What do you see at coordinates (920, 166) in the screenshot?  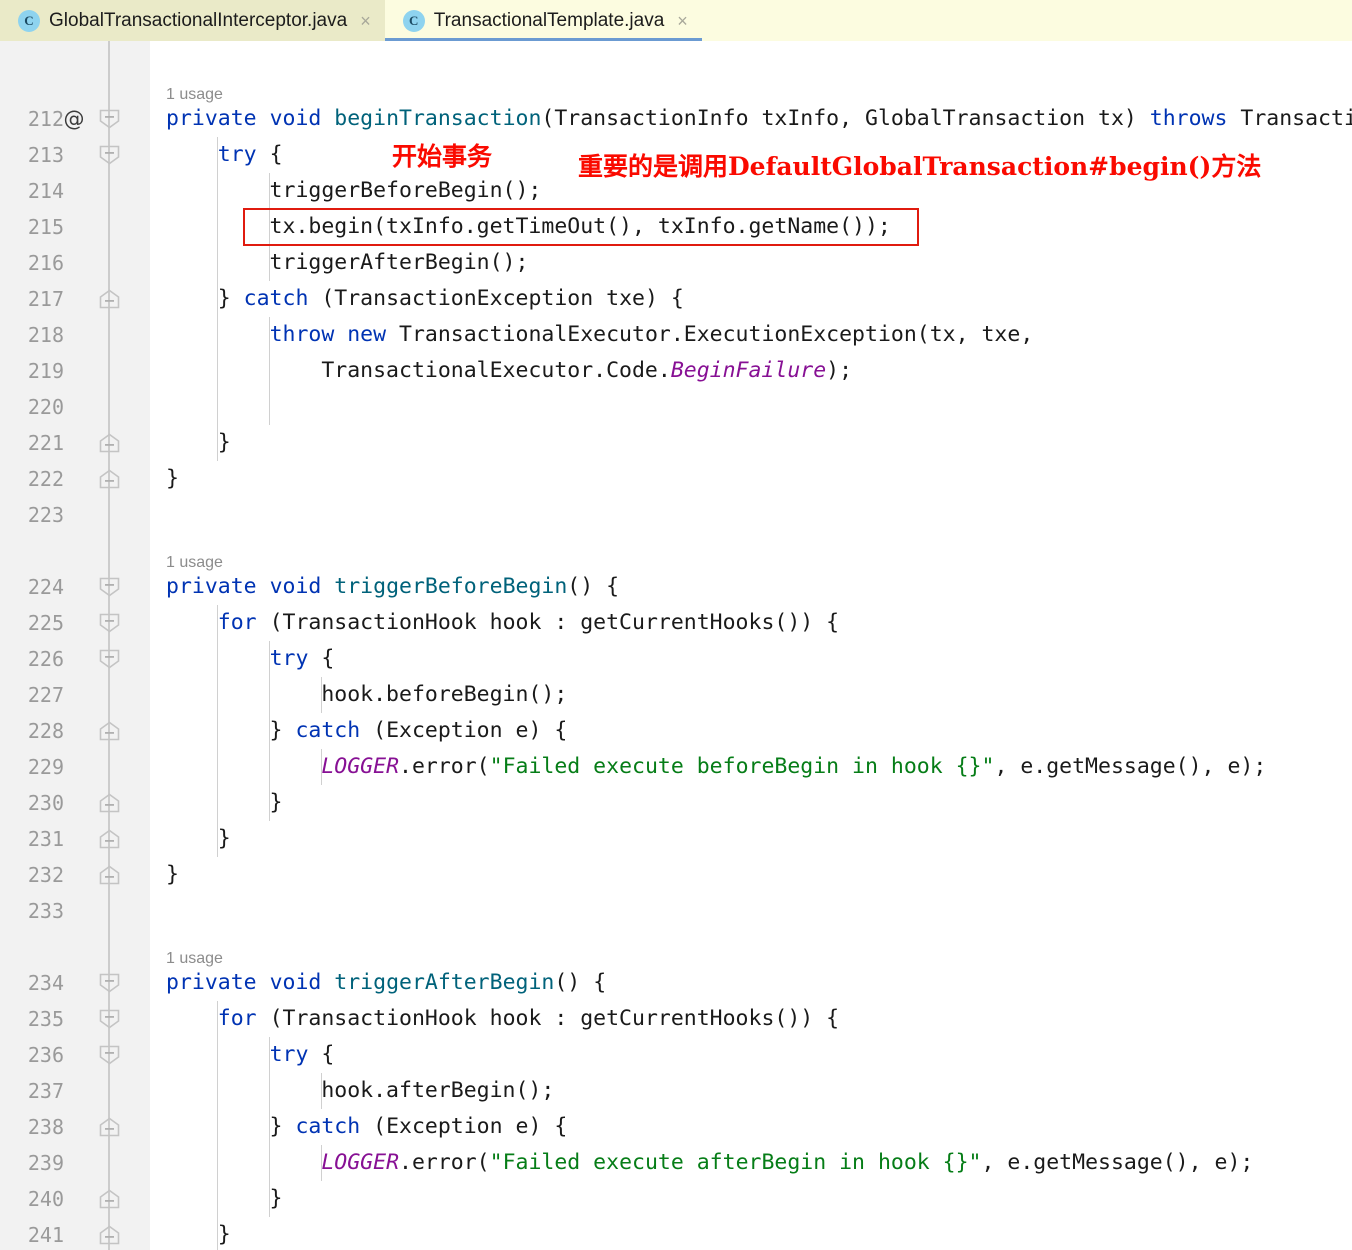 I see `annotation-important-call: 重要的是调用DefaultGlobalTransaction#begin()方法` at bounding box center [920, 166].